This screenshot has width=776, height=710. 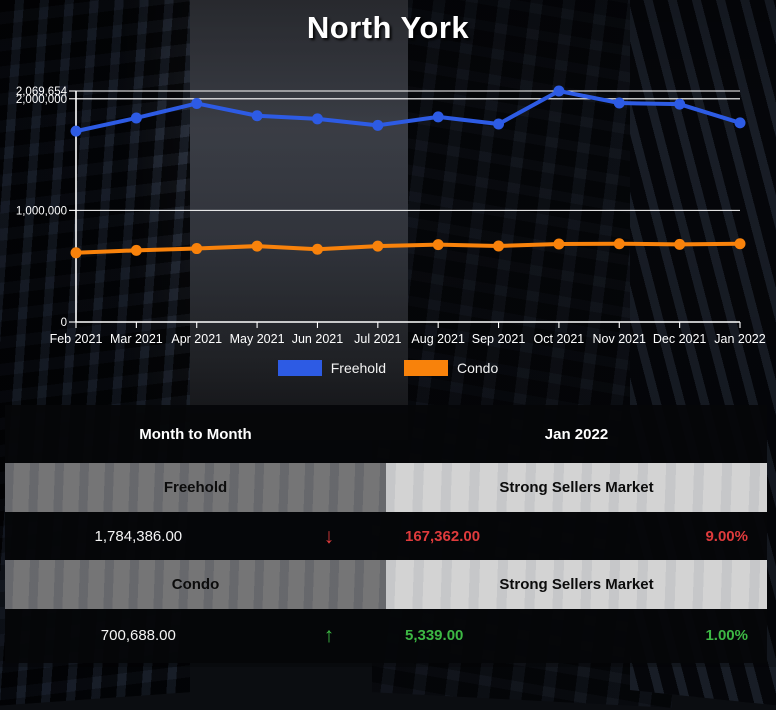 I want to click on table-header-row: Month to Month Jan 2022, so click(x=386, y=434).